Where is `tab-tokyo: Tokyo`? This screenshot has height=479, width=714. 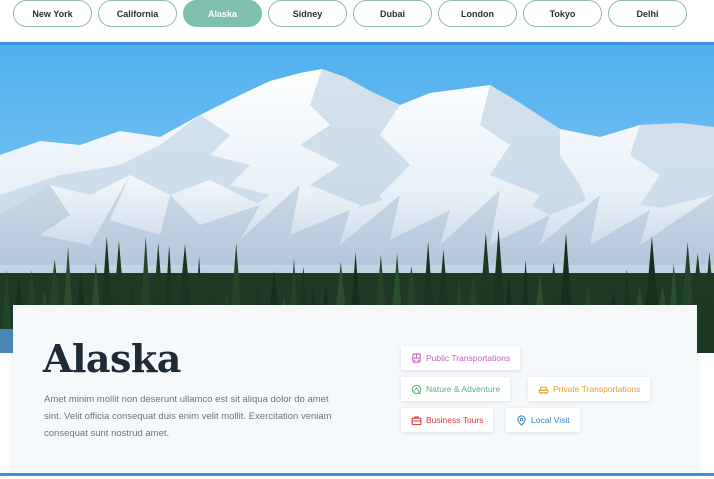 tab-tokyo: Tokyo is located at coordinates (562, 13).